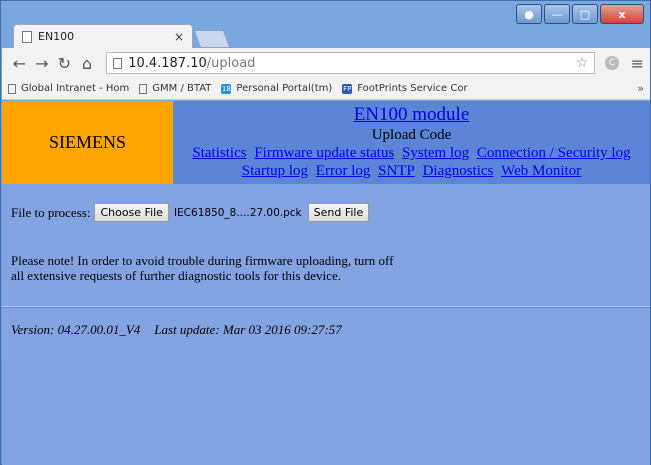 This screenshot has height=465, width=651. What do you see at coordinates (622, 14) in the screenshot?
I see `close-window-button: x` at bounding box center [622, 14].